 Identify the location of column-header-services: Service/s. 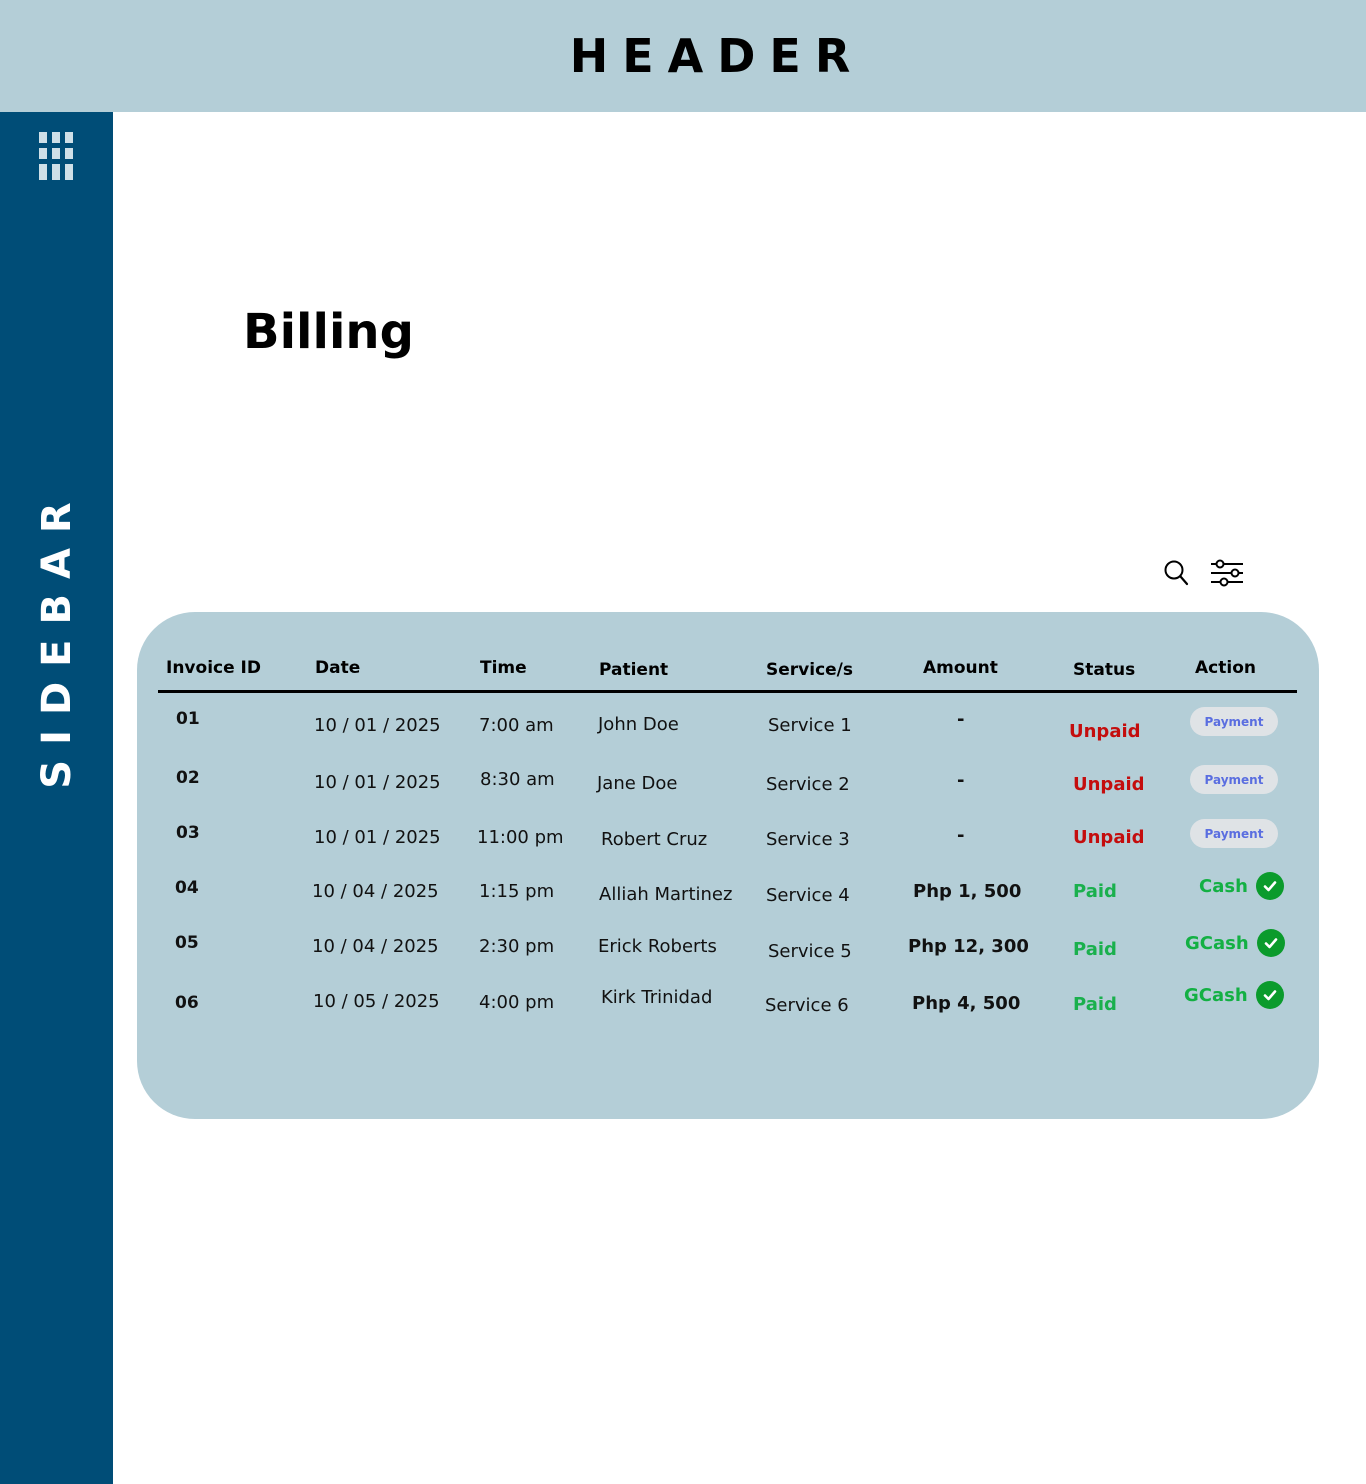
(810, 670).